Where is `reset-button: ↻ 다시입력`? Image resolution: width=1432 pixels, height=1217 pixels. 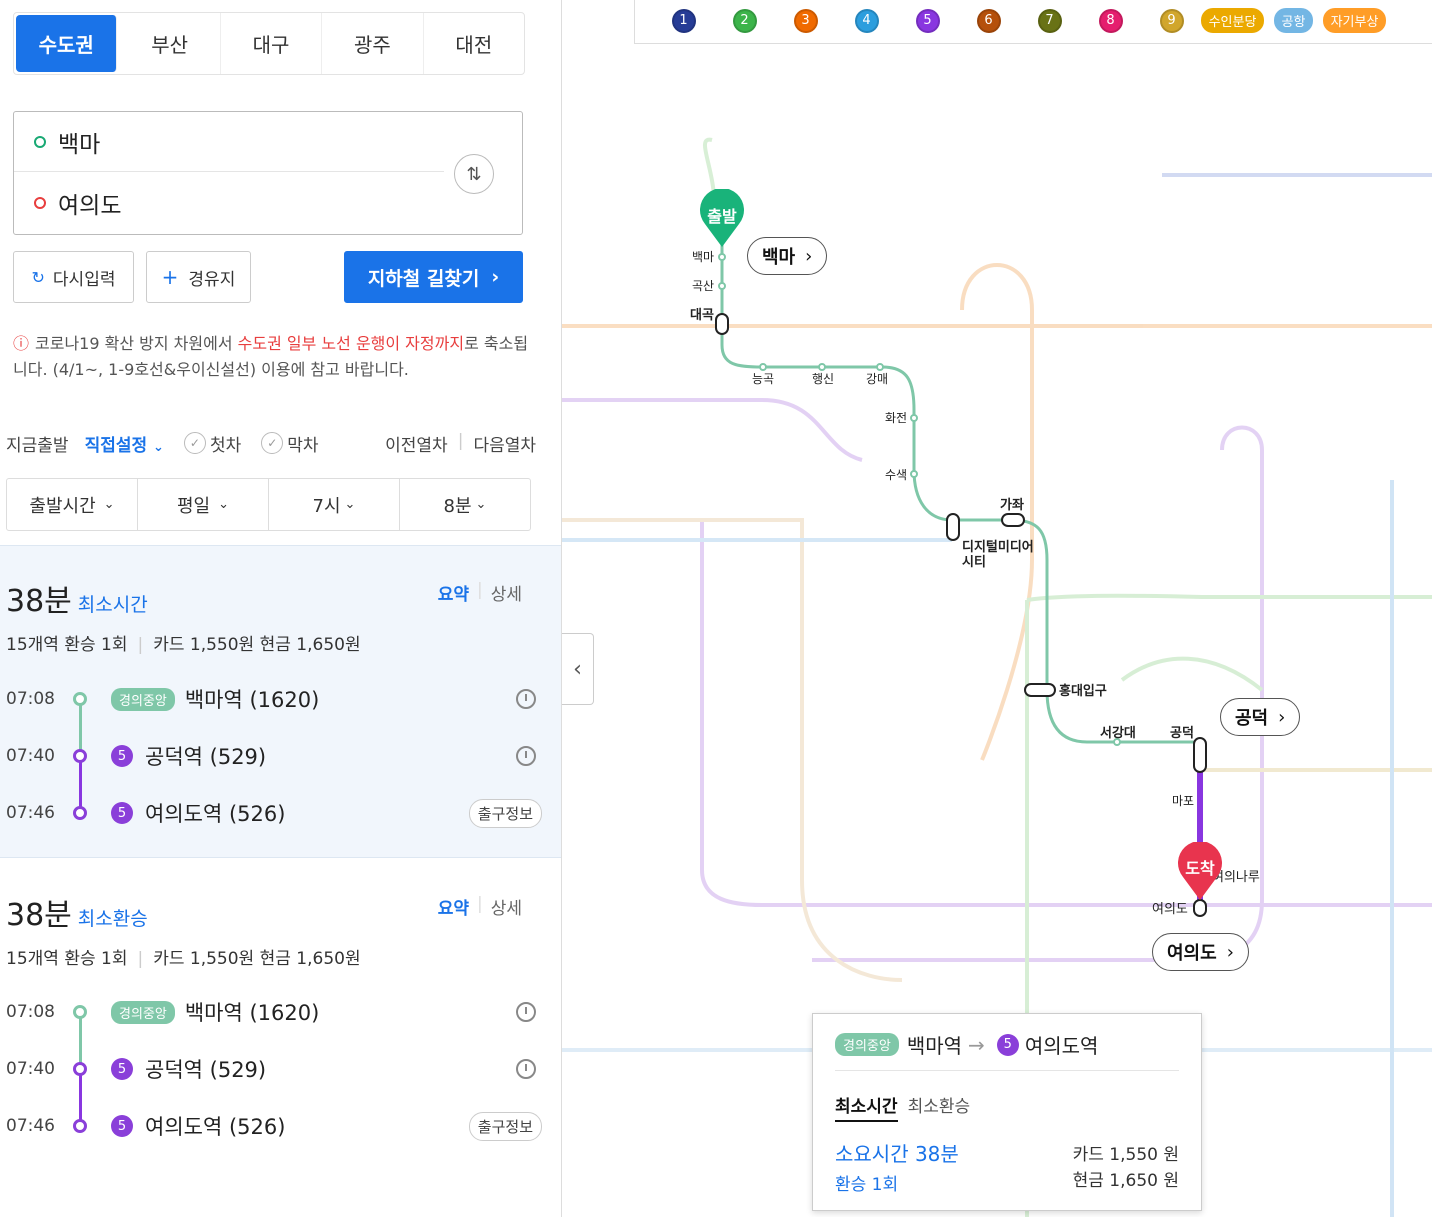 reset-button: ↻ 다시입력 is located at coordinates (73, 277).